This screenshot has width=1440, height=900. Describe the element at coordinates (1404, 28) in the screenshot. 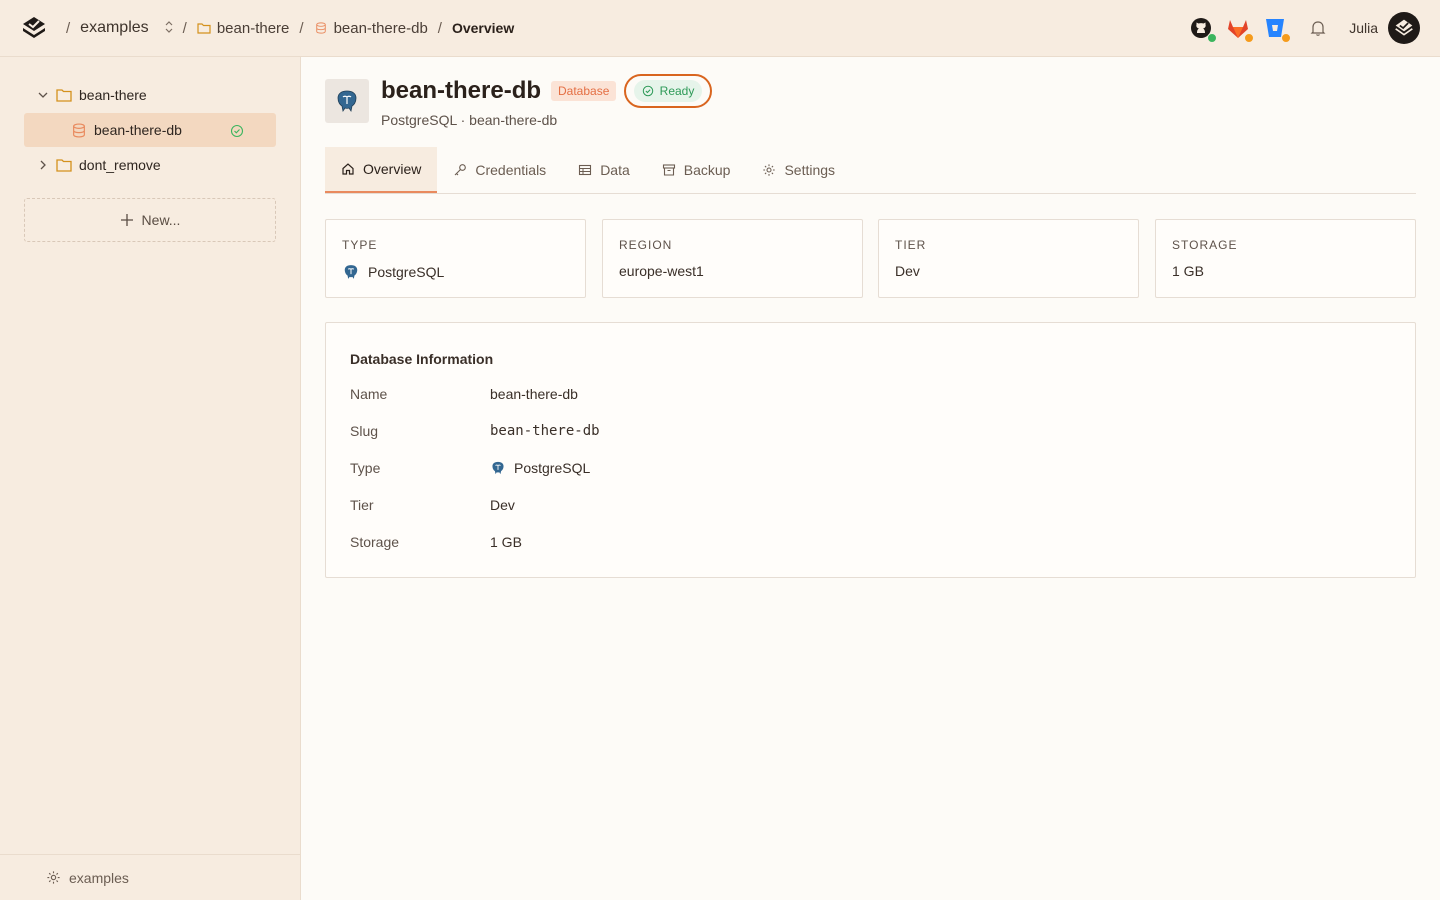

I see `avatar` at that location.